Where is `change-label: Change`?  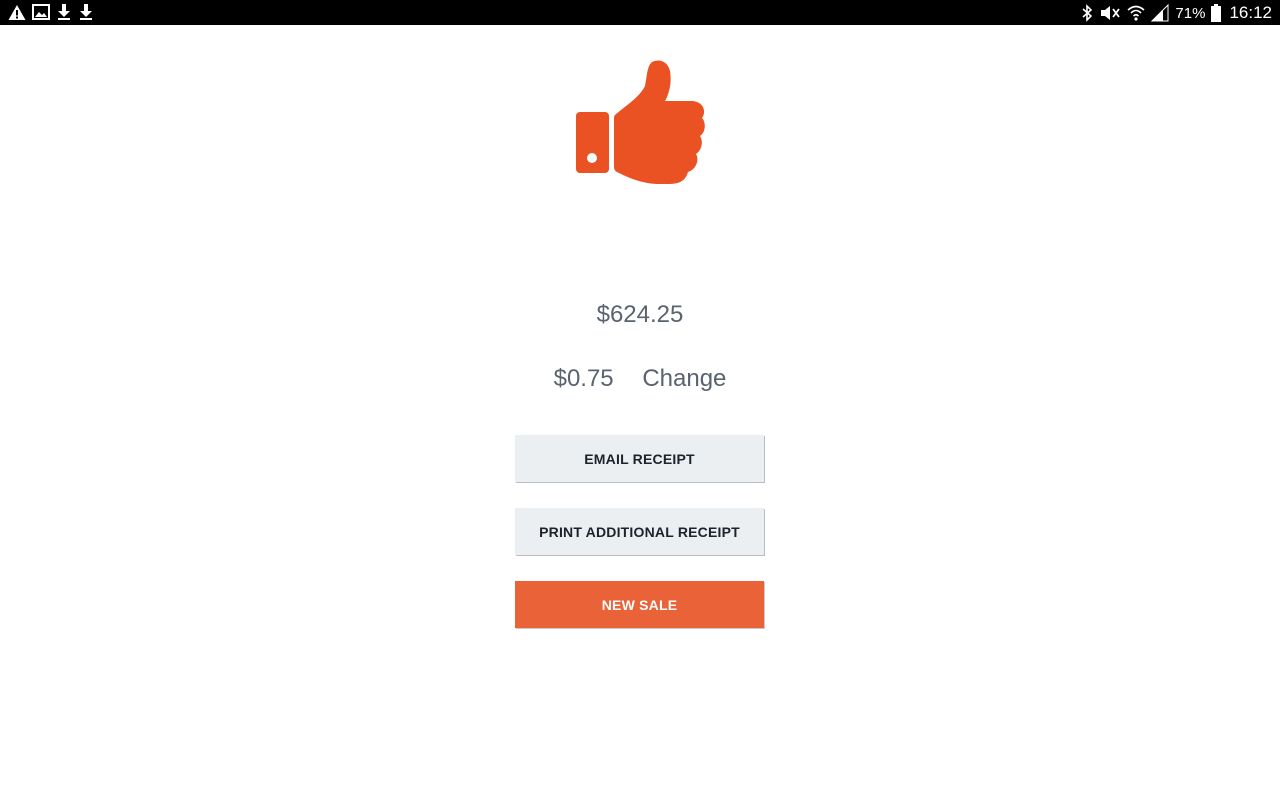
change-label: Change is located at coordinates (684, 378).